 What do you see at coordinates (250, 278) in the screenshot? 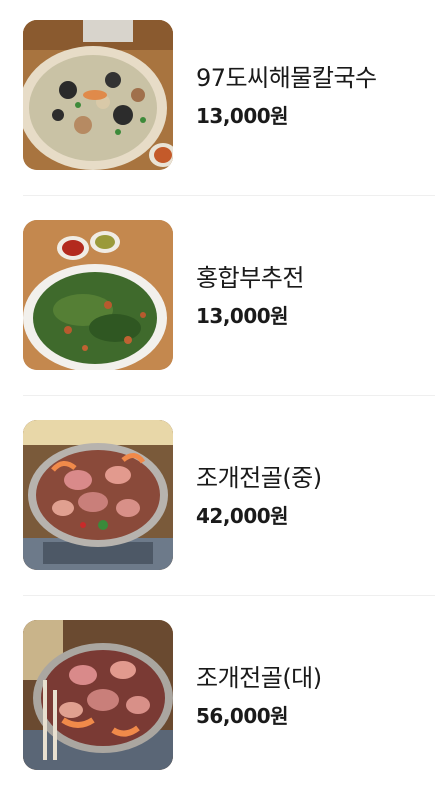
I see `menu-item-name: 홍합부추전` at bounding box center [250, 278].